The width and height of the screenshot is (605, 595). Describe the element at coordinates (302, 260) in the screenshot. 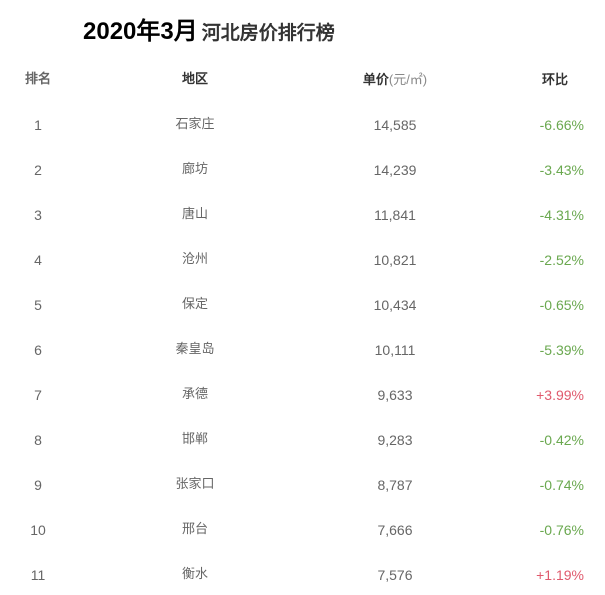

I see `table-row: 4 沧州 10,821 -2.52%` at that location.